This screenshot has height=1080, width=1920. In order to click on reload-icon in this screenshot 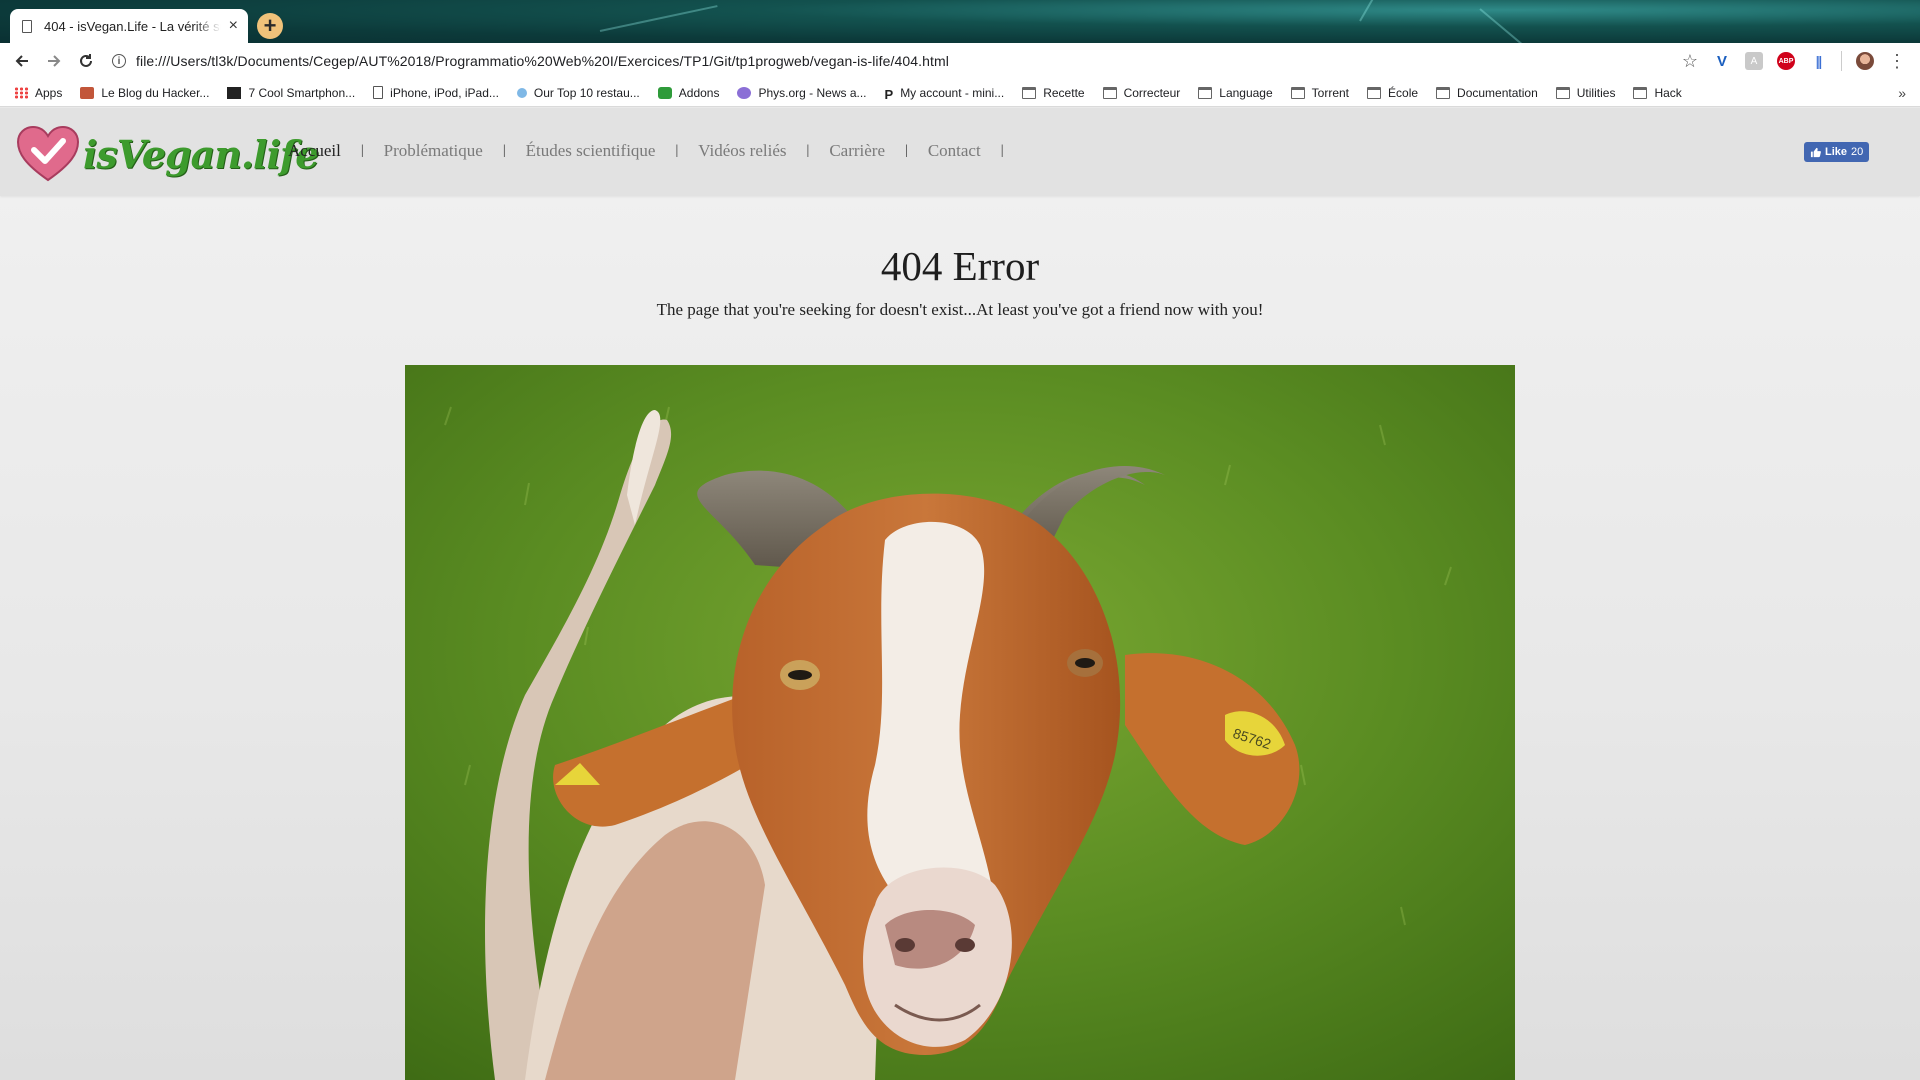, I will do `click(86, 61)`.